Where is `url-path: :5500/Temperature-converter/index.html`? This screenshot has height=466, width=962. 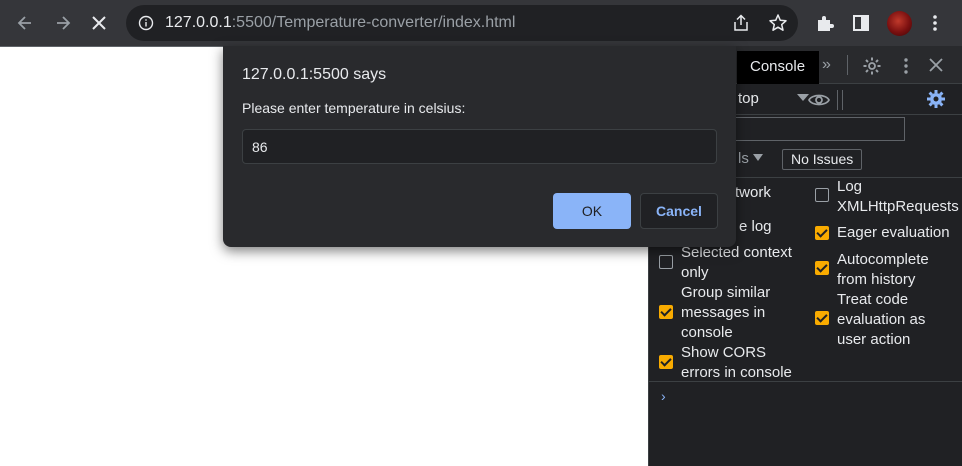 url-path: :5500/Temperature-converter/index.html is located at coordinates (373, 22).